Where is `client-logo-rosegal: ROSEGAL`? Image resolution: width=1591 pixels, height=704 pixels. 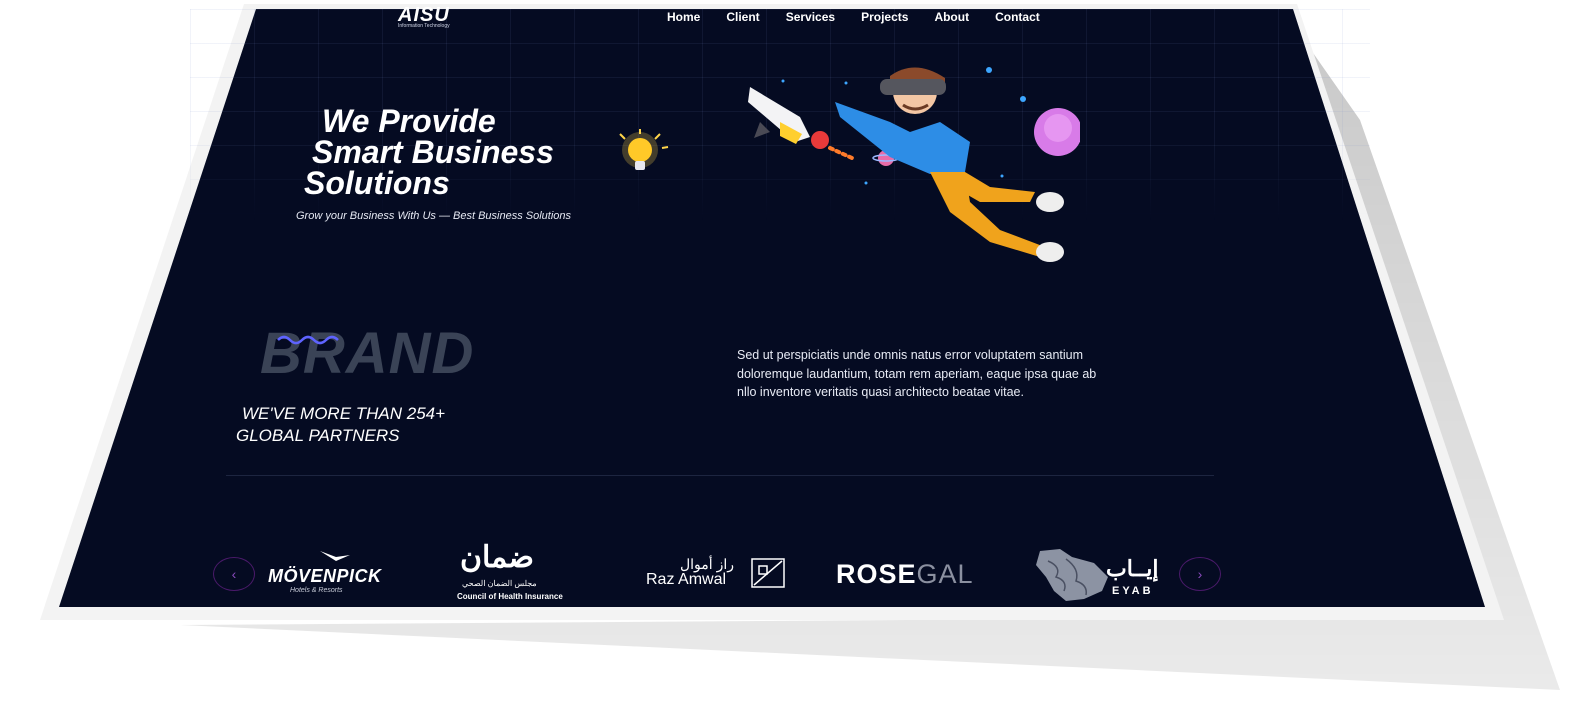
client-logo-rosegal: ROSEGAL is located at coordinates (905, 574).